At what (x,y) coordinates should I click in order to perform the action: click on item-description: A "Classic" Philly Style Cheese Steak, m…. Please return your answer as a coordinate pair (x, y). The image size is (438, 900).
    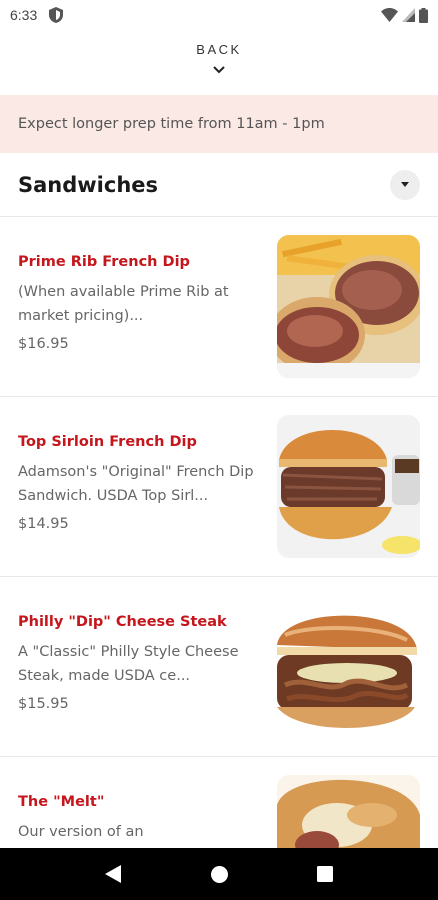
    Looking at the image, I should click on (128, 664).